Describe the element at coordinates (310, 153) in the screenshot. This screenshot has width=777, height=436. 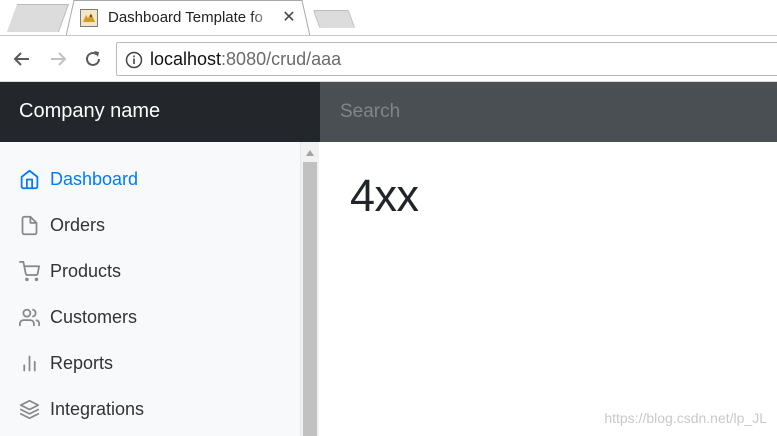
I see `scroll-up-arrow-icon` at that location.